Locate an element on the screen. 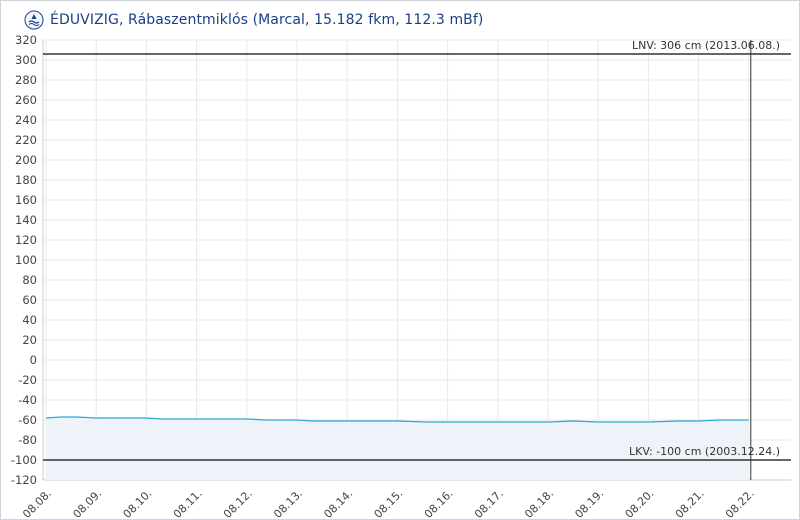  y-tick-label: 60 is located at coordinates (29, 300).